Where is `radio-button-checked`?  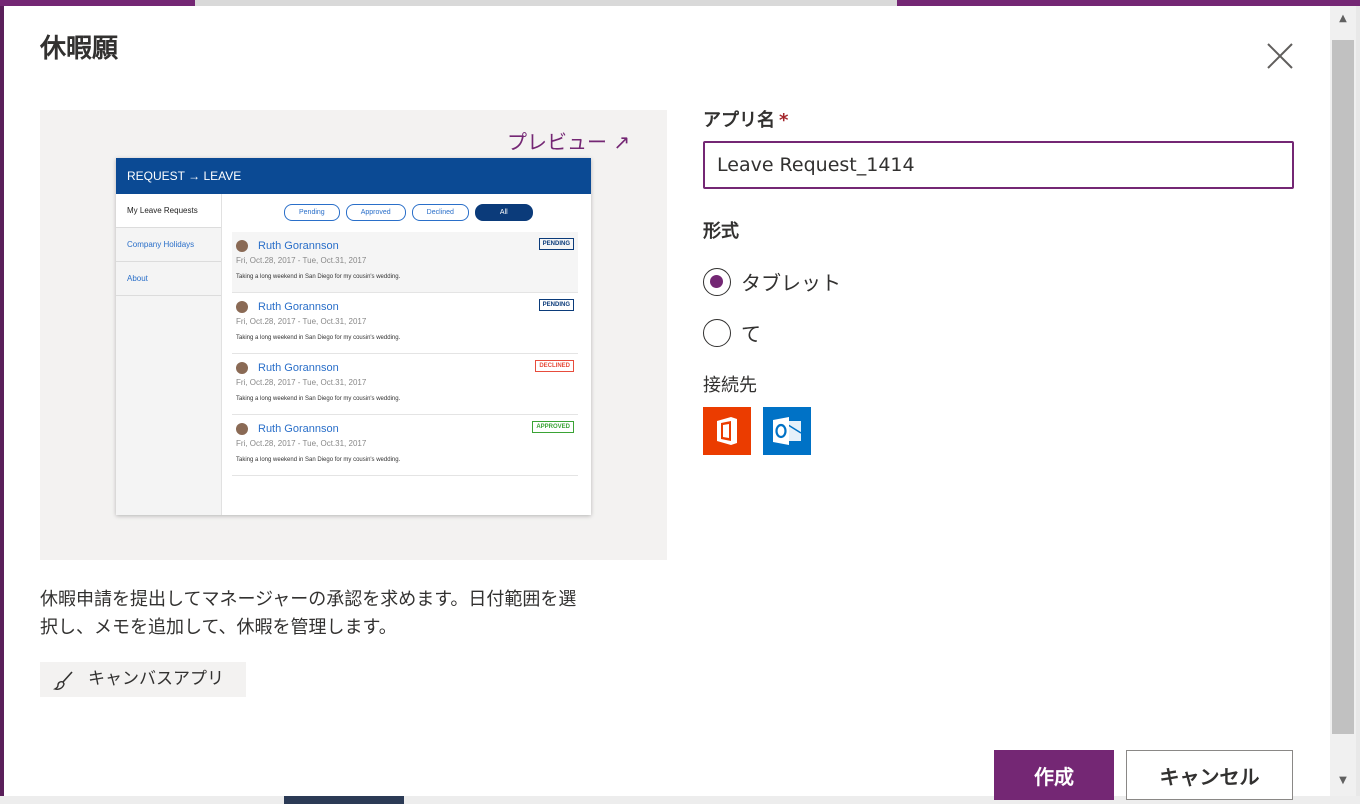 radio-button-checked is located at coordinates (717, 281).